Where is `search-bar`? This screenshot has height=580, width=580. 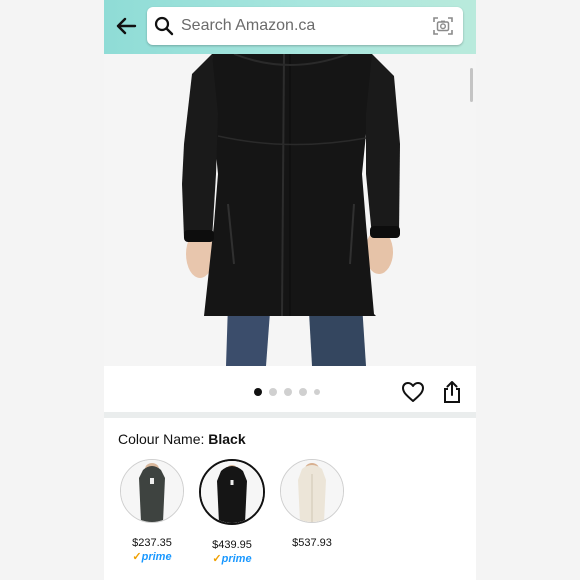
search-bar is located at coordinates (305, 26).